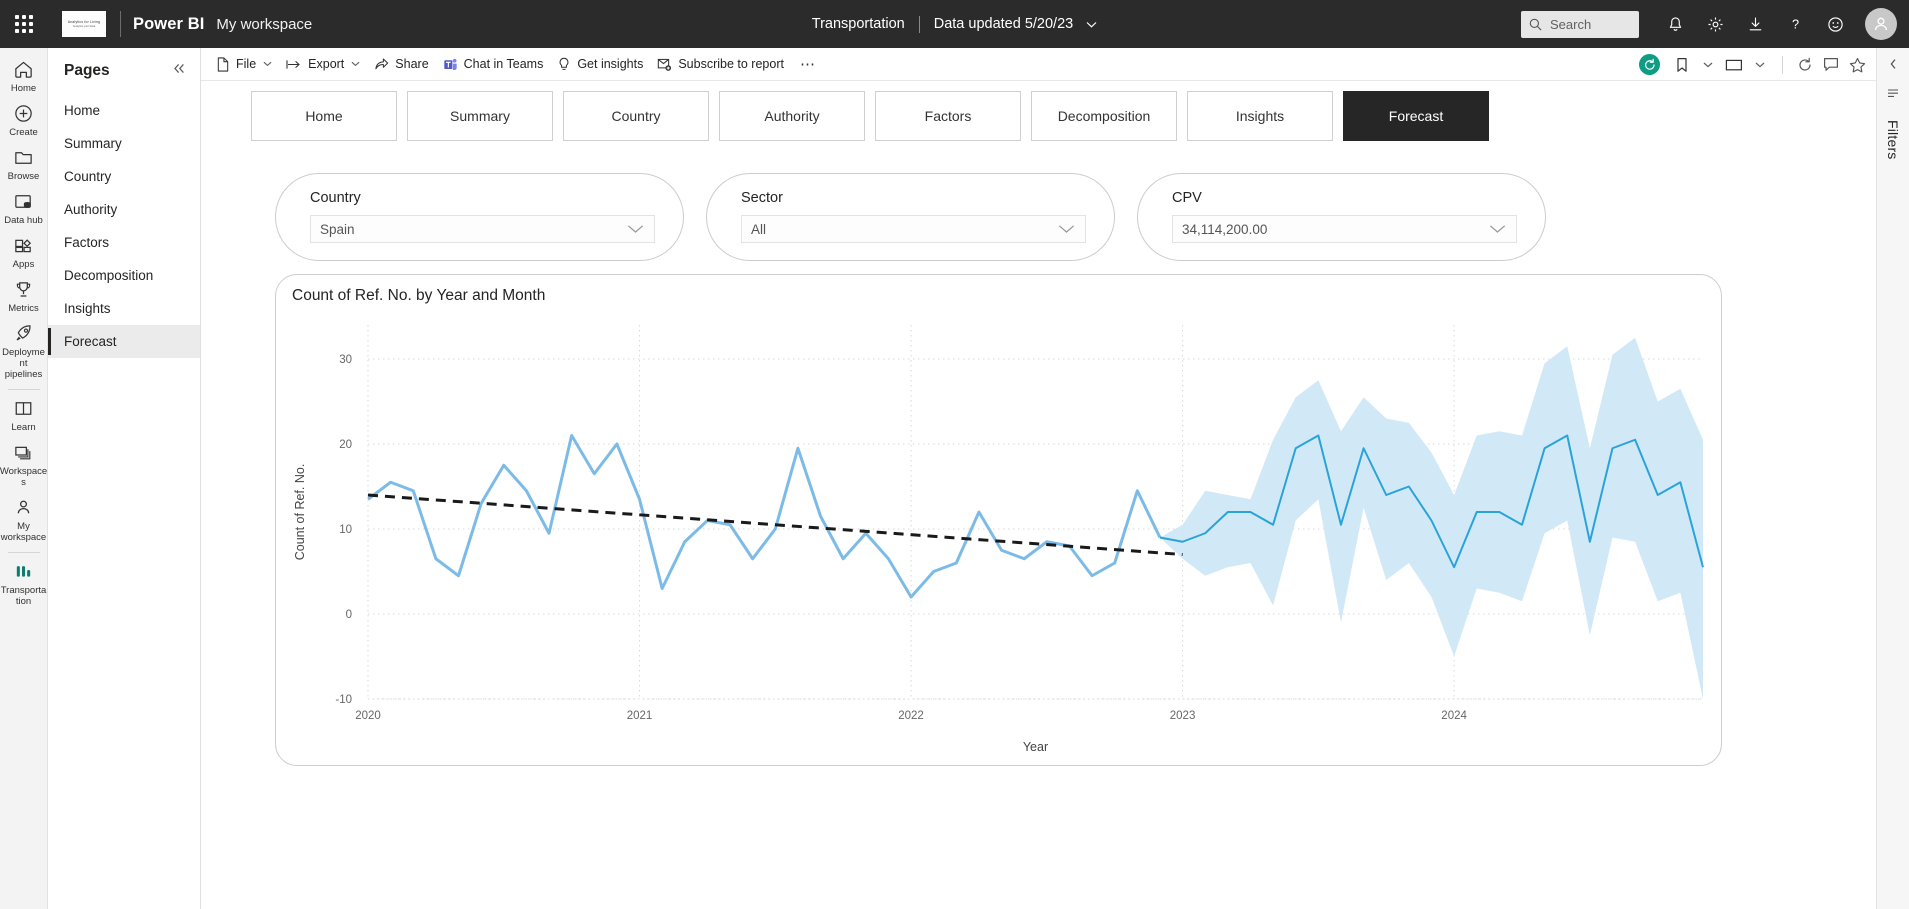 This screenshot has width=1909, height=909. Describe the element at coordinates (124, 308) in the screenshot. I see `page-item-insights: Insights` at that location.